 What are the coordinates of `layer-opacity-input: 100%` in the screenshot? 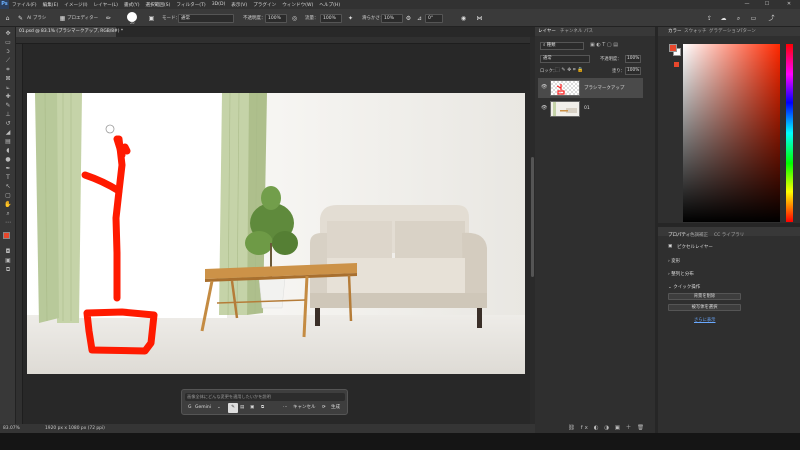 It's located at (633, 59).